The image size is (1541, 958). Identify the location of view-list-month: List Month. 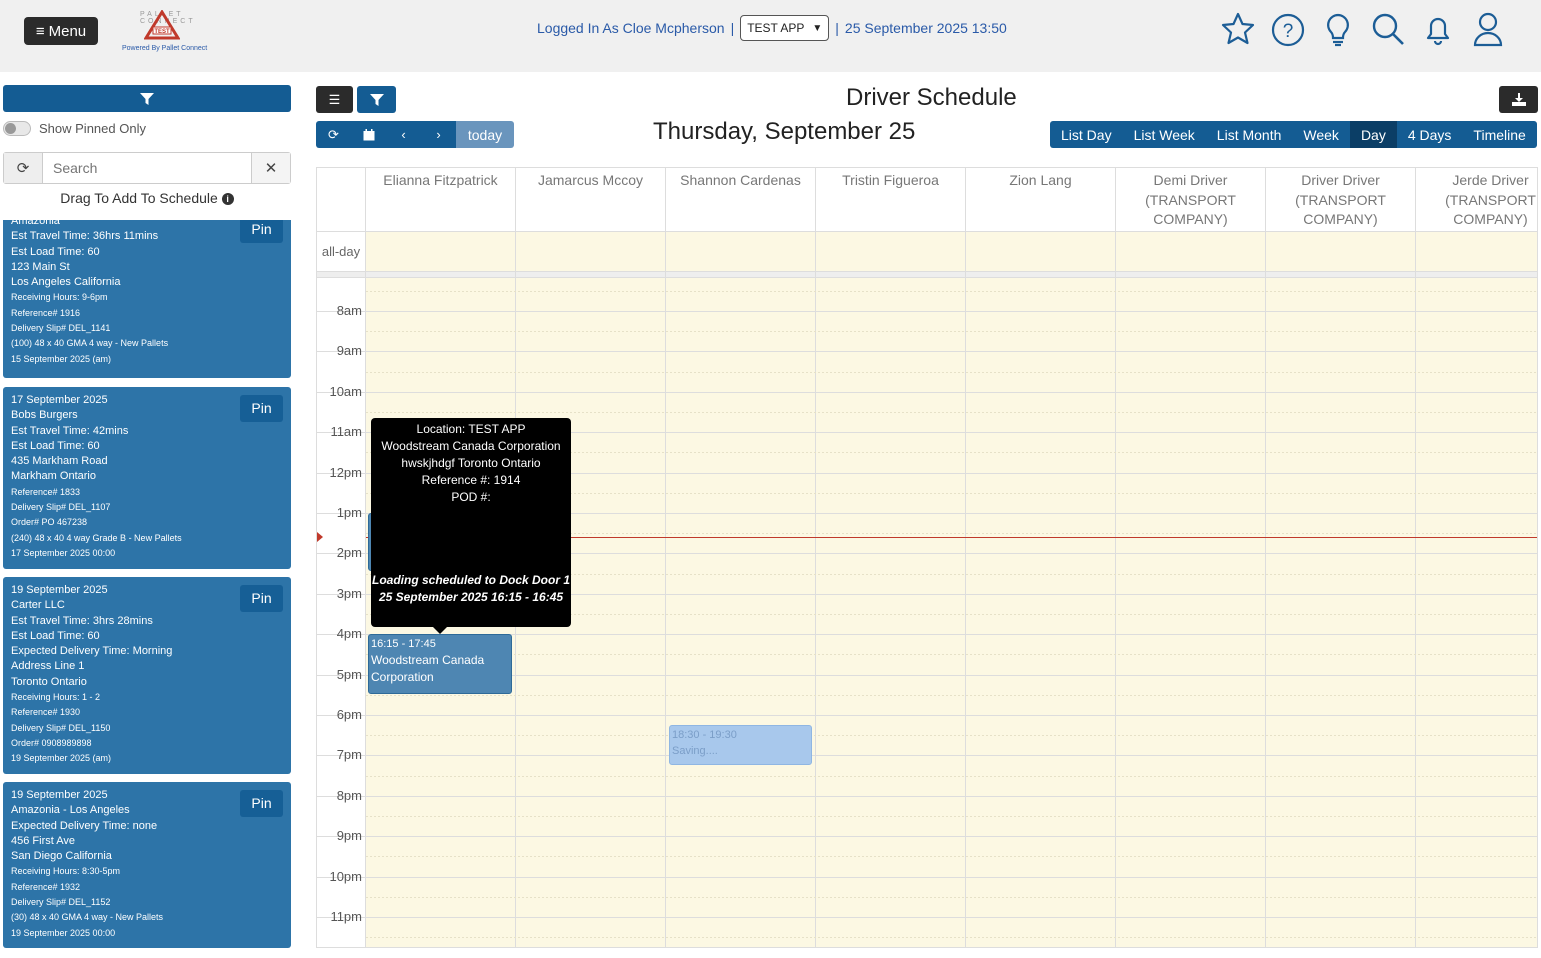
(1249, 134).